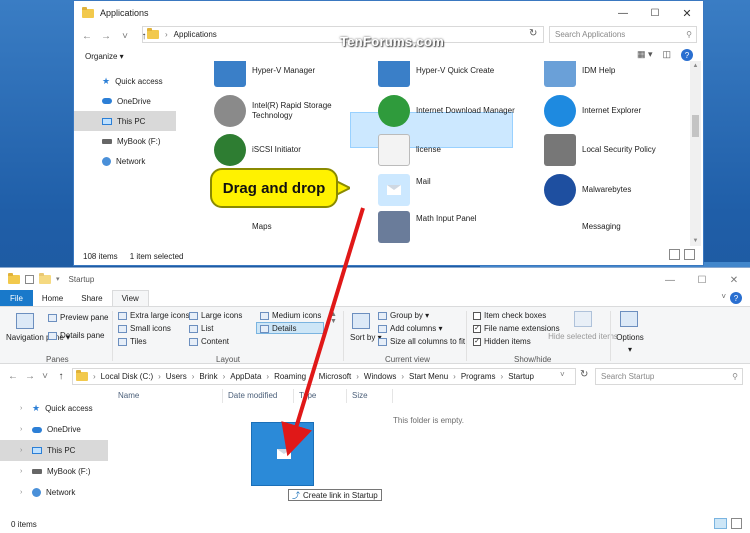 The width and height of the screenshot is (750, 533). I want to click on breadcrumb-item: Users, so click(176, 376).